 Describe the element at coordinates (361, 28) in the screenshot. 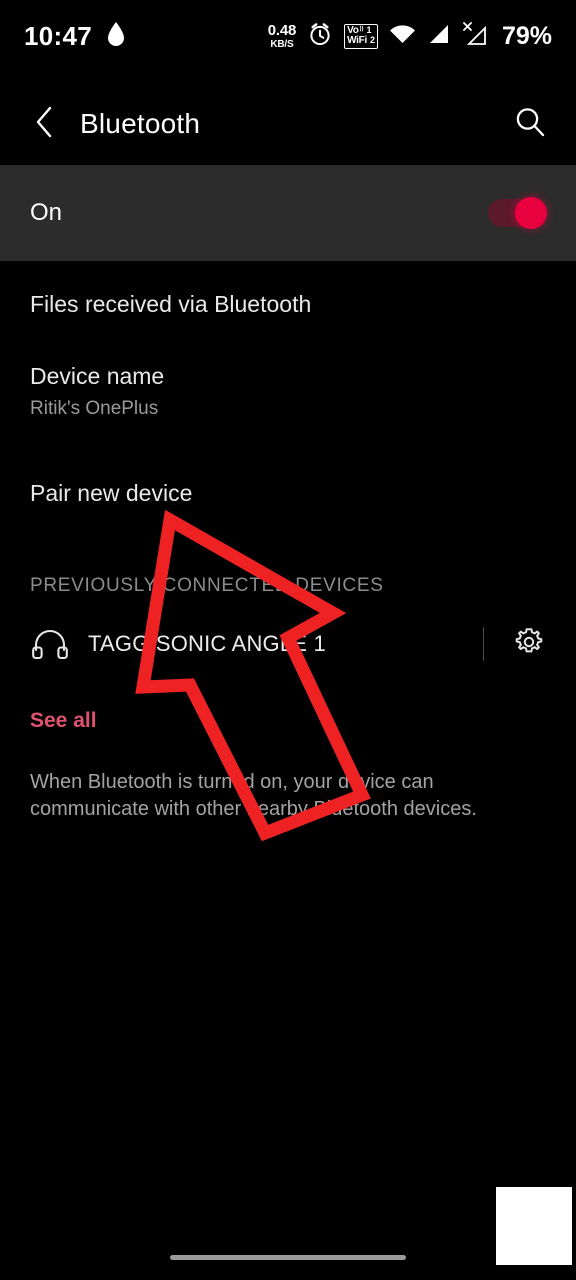

I see `vowifi-sup: ))` at that location.